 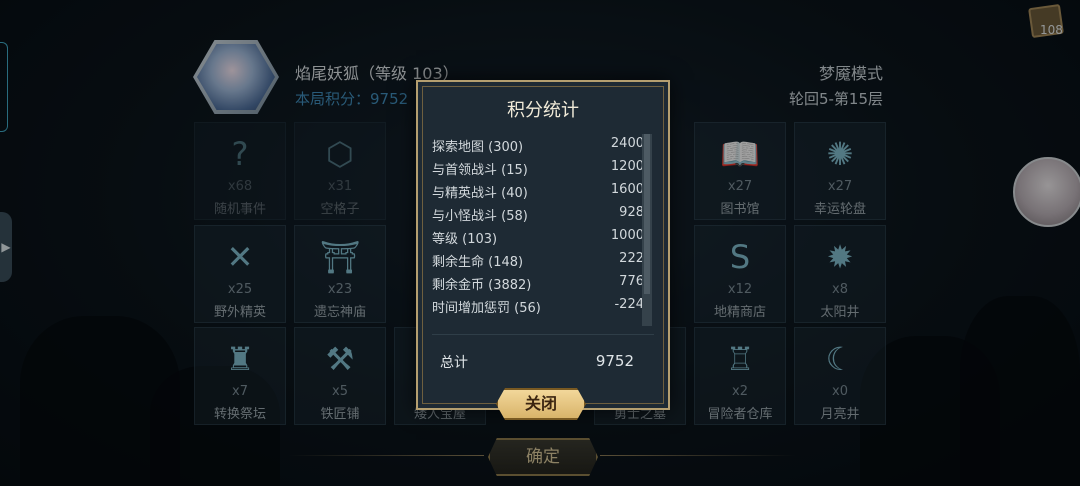 What do you see at coordinates (631, 281) in the screenshot?
I see `score-item-value: 776` at bounding box center [631, 281].